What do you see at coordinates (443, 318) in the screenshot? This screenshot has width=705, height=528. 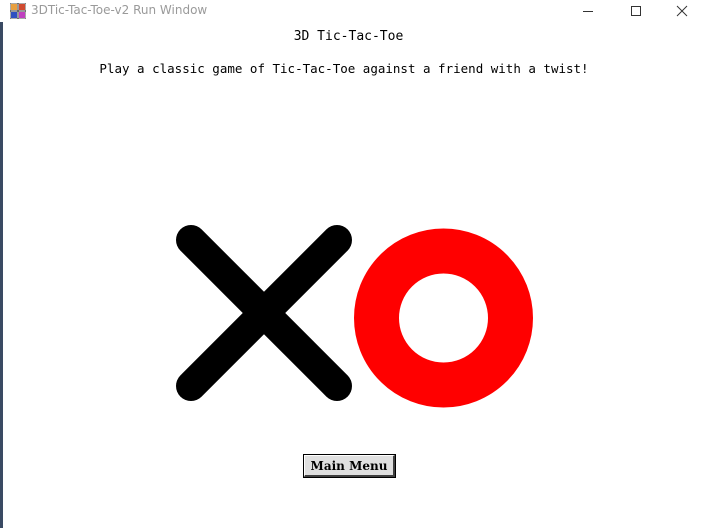 I see `o-mark-icon` at bounding box center [443, 318].